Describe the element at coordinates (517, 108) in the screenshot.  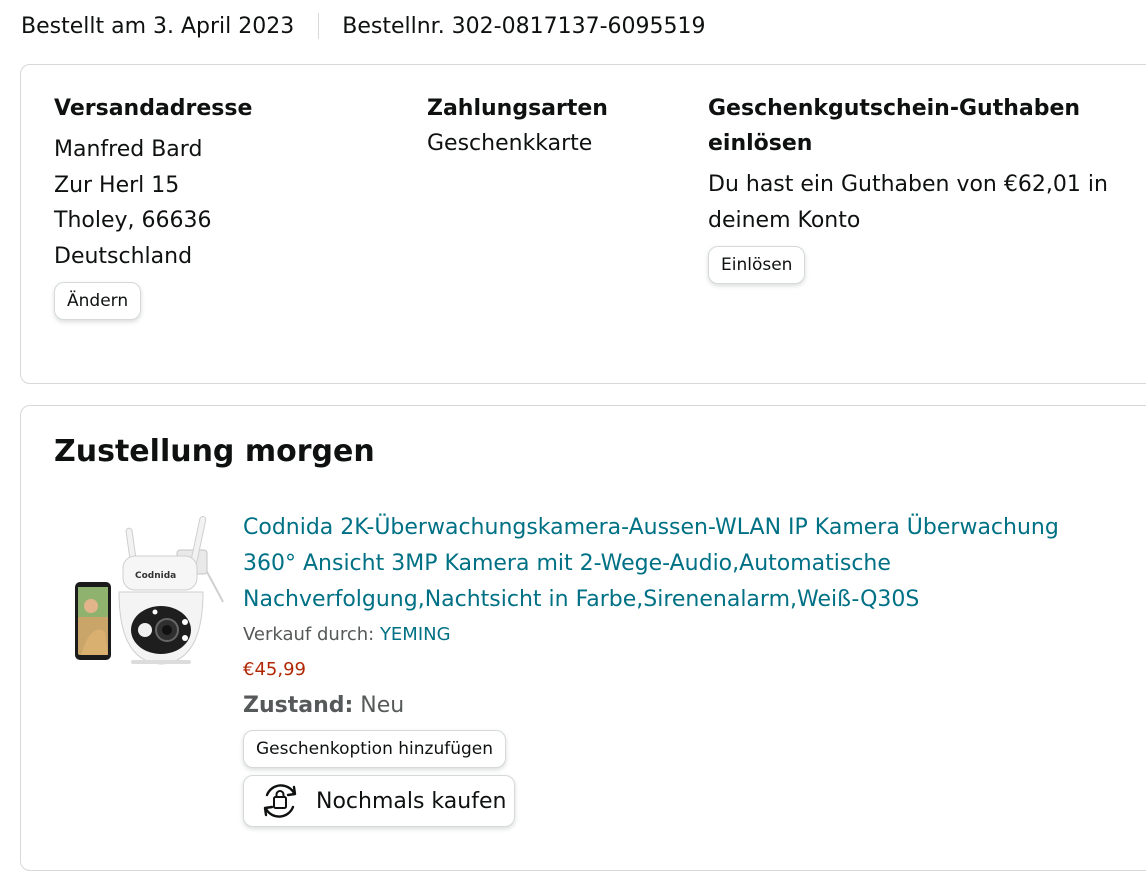
I see `payment-method-title: Zahlungsarten` at that location.